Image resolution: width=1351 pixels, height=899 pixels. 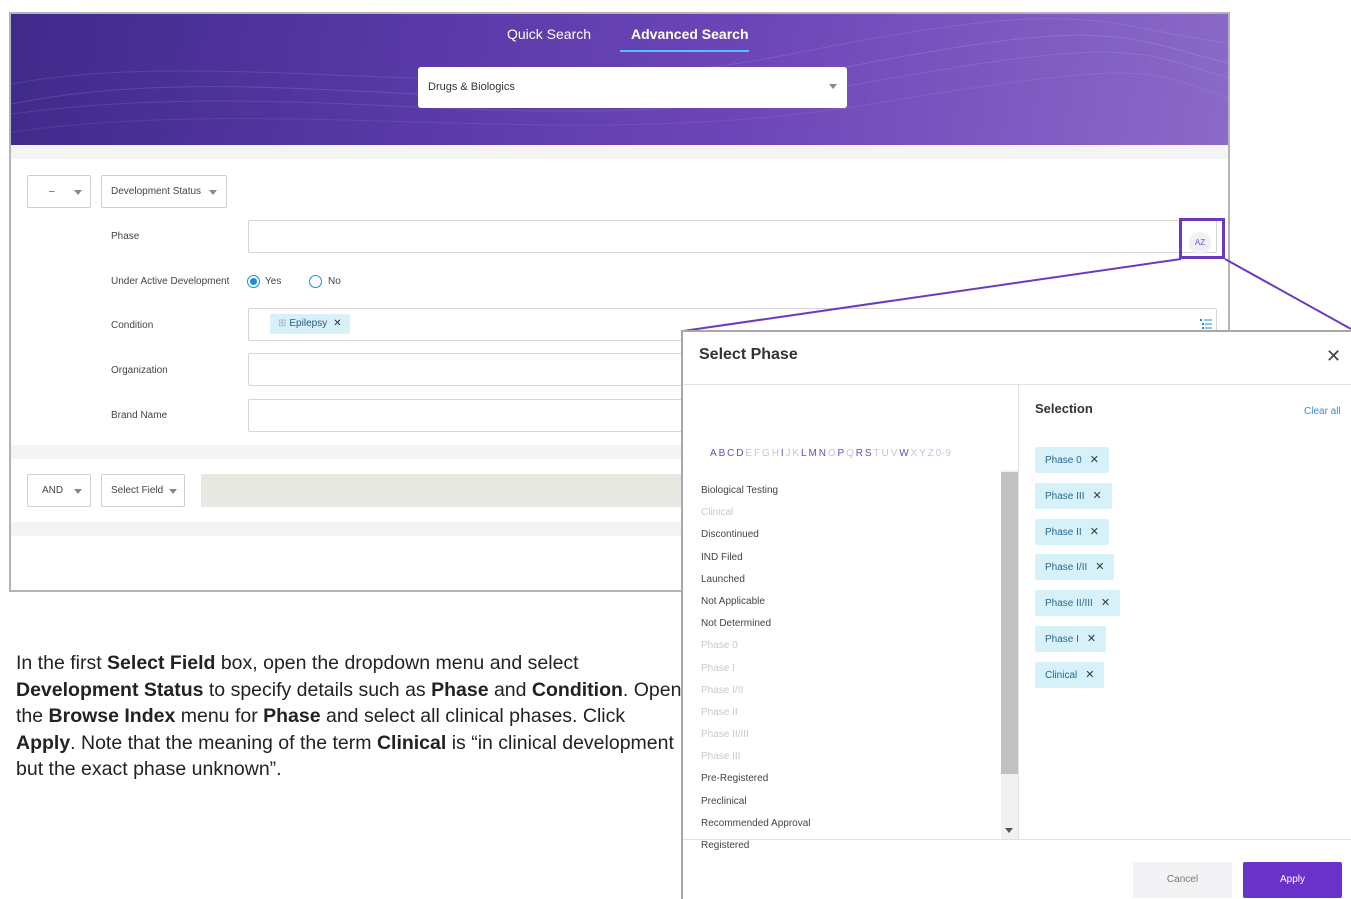 What do you see at coordinates (904, 453) in the screenshot?
I see `alphabet-letter: W` at bounding box center [904, 453].